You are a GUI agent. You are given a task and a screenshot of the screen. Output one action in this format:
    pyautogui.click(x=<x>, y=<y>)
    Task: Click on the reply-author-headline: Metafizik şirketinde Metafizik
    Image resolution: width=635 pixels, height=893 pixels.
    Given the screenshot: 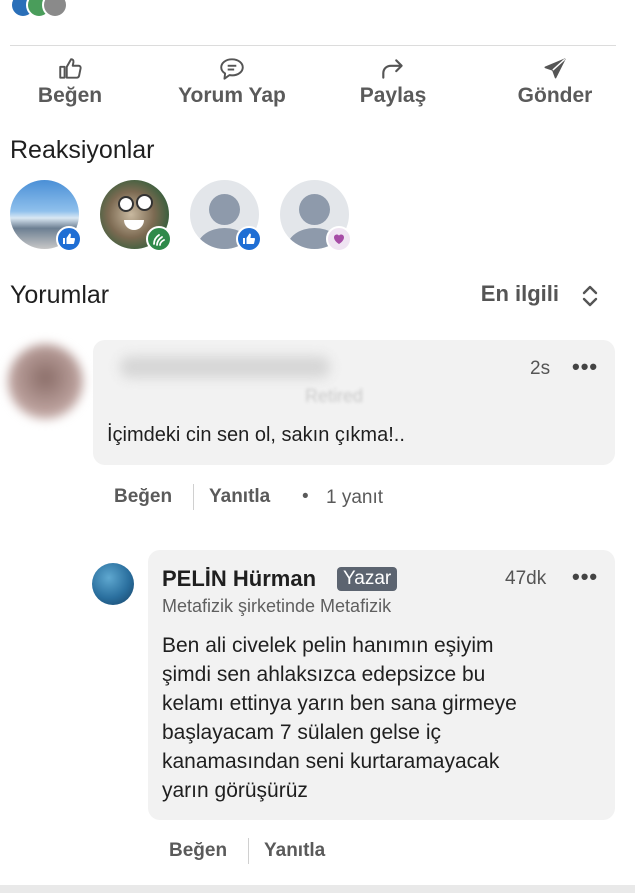 What is the action you would take?
    pyautogui.click(x=277, y=606)
    